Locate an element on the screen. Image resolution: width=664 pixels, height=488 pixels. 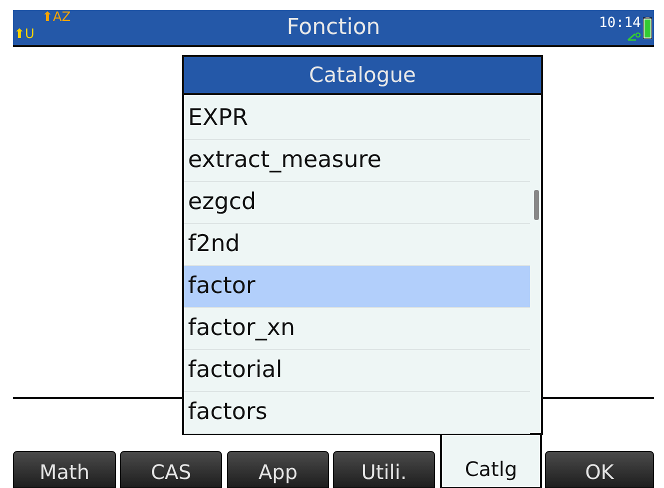
popup-title: Catalogue is located at coordinates (362, 76).